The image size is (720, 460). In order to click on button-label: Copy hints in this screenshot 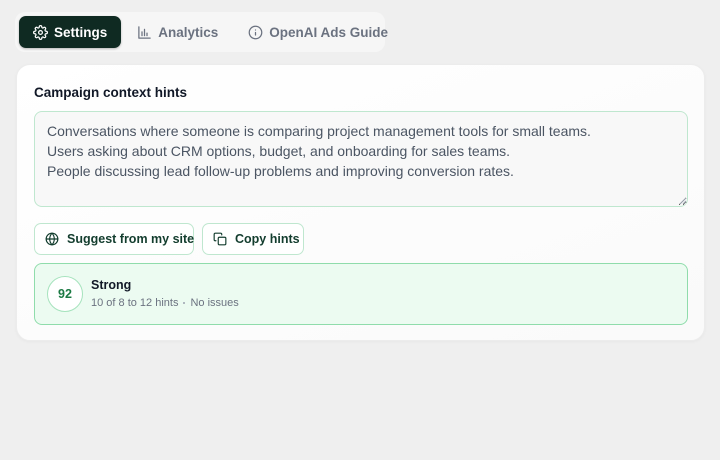, I will do `click(267, 239)`.